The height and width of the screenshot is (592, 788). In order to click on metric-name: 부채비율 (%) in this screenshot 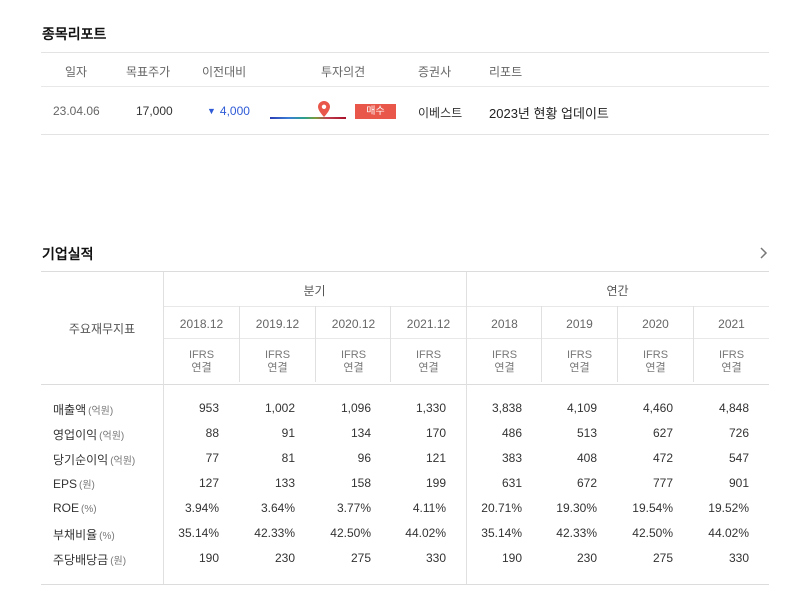, I will do `click(84, 535)`.